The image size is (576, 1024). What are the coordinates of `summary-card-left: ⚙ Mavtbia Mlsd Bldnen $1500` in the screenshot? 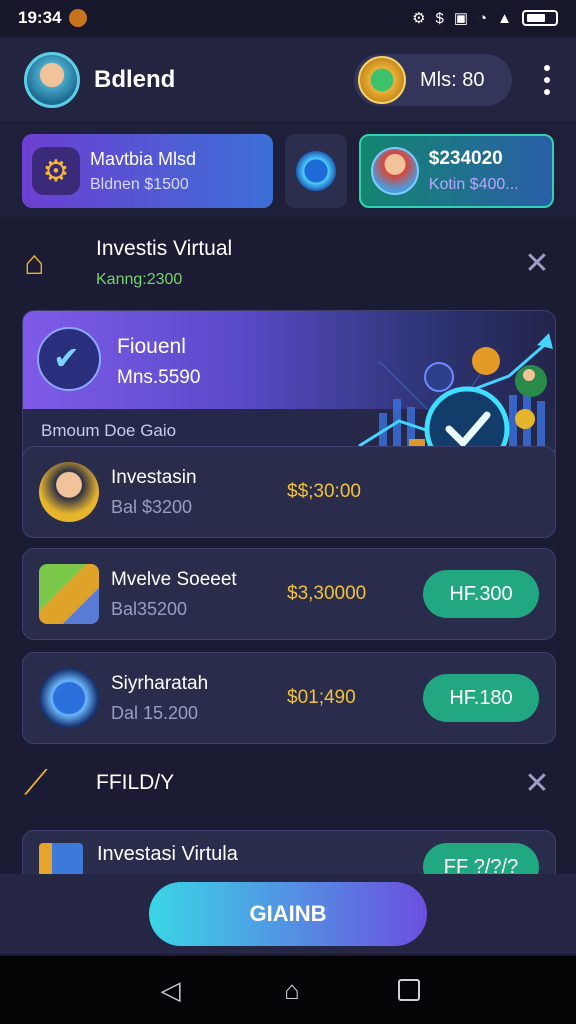 It's located at (147, 171).